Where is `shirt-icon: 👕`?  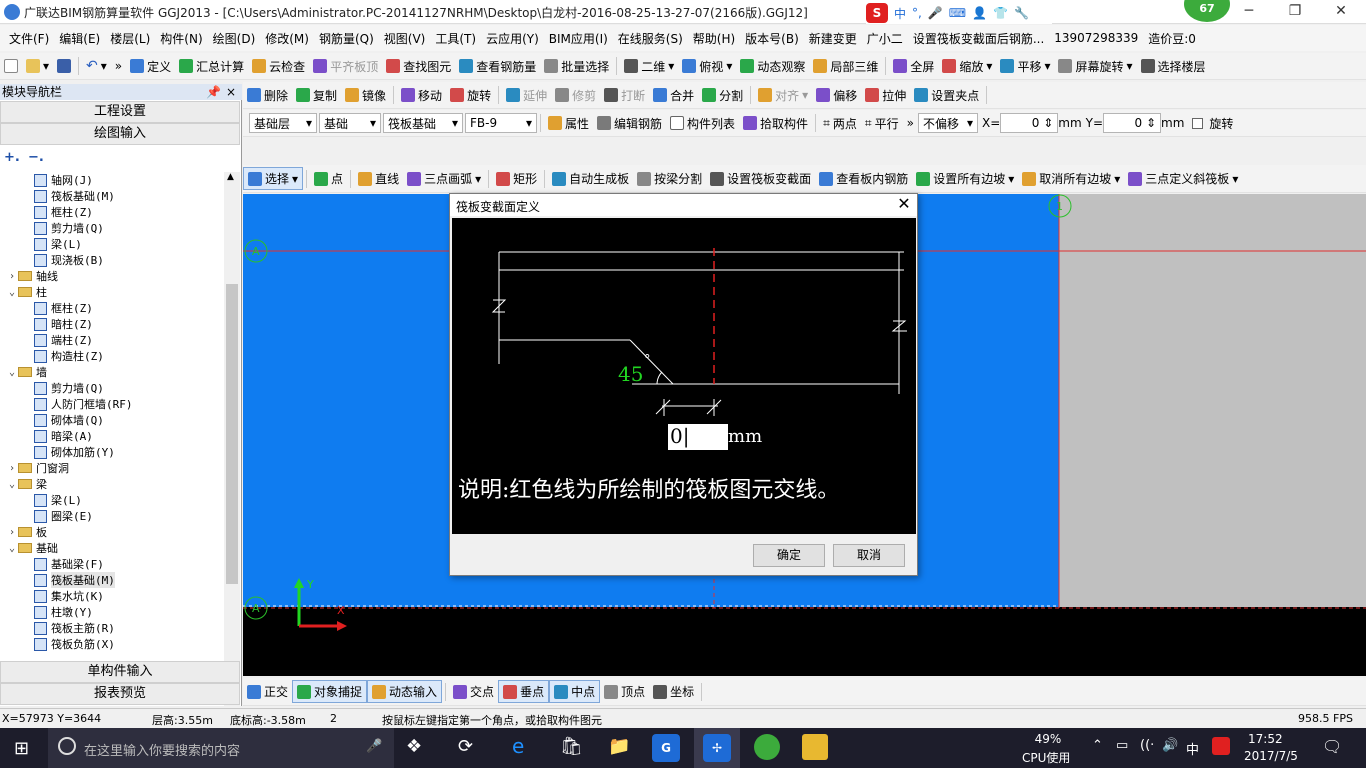 shirt-icon: 👕 is located at coordinates (1000, 13).